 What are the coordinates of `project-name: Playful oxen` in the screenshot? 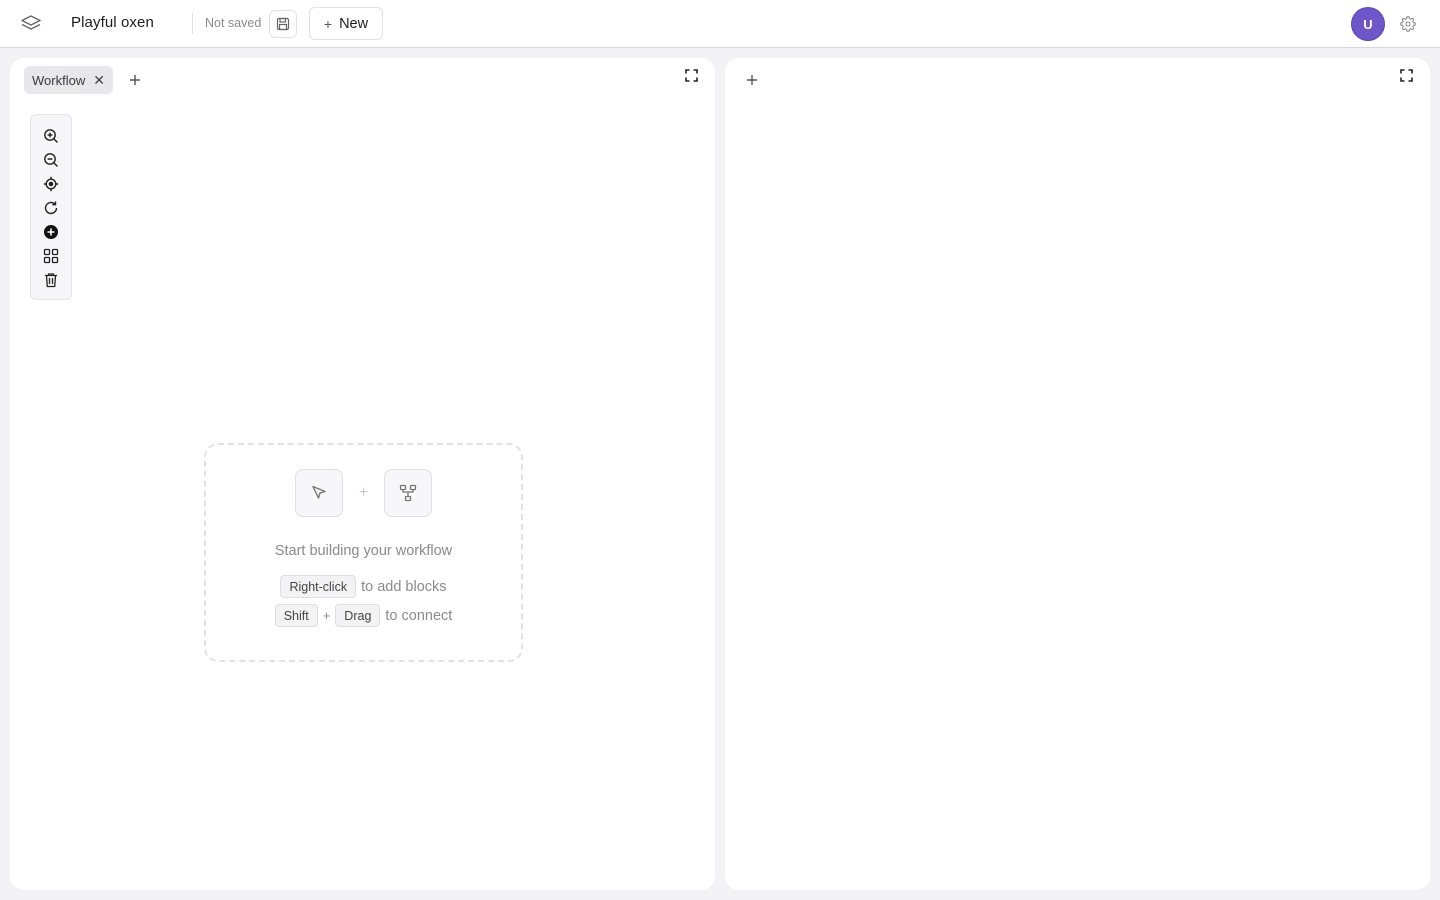 It's located at (112, 22).